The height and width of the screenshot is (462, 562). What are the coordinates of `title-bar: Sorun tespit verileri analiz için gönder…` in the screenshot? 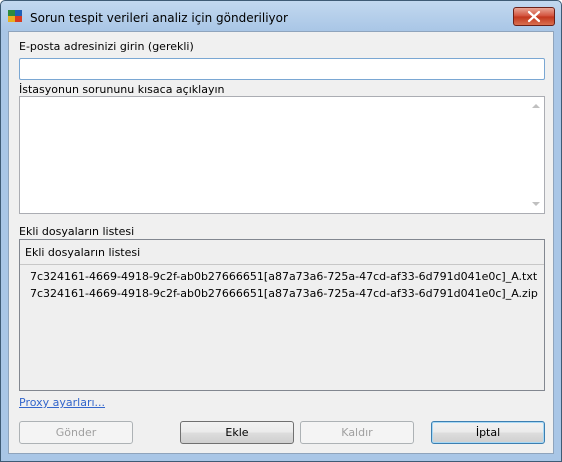 It's located at (281, 16).